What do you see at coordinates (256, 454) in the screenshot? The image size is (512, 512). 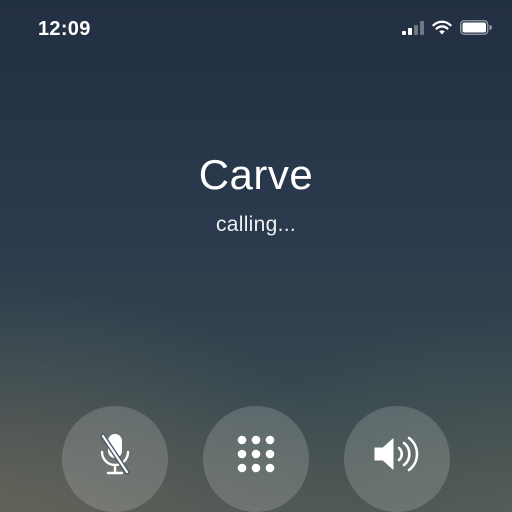 I see `keypad-icon` at bounding box center [256, 454].